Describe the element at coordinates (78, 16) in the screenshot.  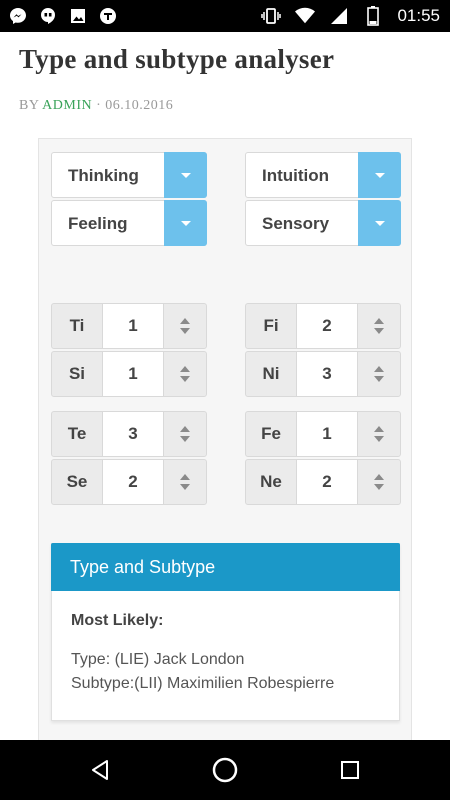
I see `image-icon` at that location.